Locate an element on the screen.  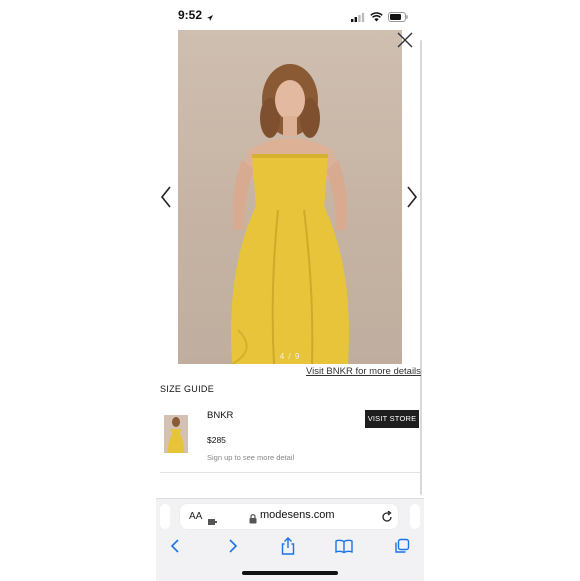
bookmarks-icon is located at coordinates (344, 546).